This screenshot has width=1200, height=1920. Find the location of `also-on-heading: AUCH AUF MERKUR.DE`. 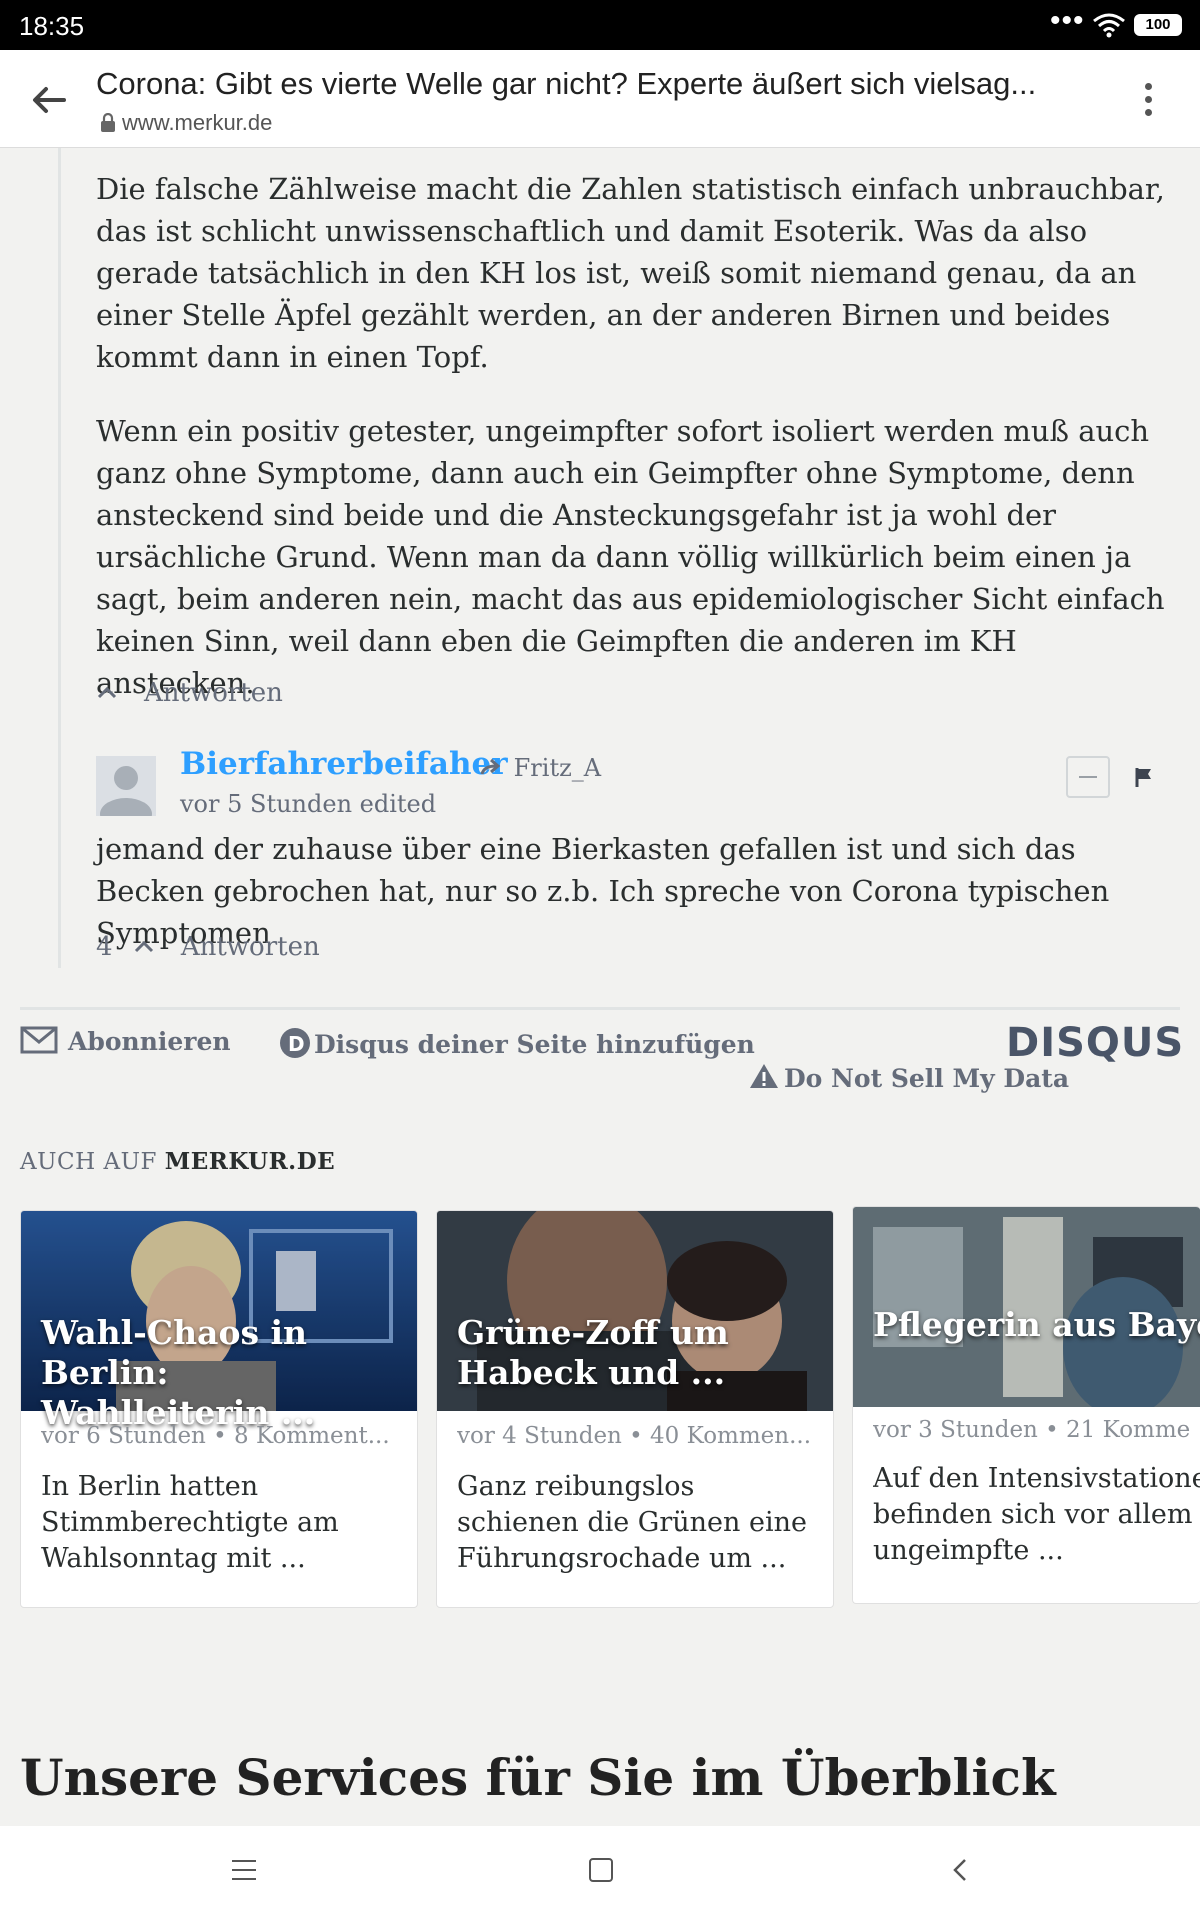

also-on-heading: AUCH AUF MERKUR.DE is located at coordinates (178, 1161).